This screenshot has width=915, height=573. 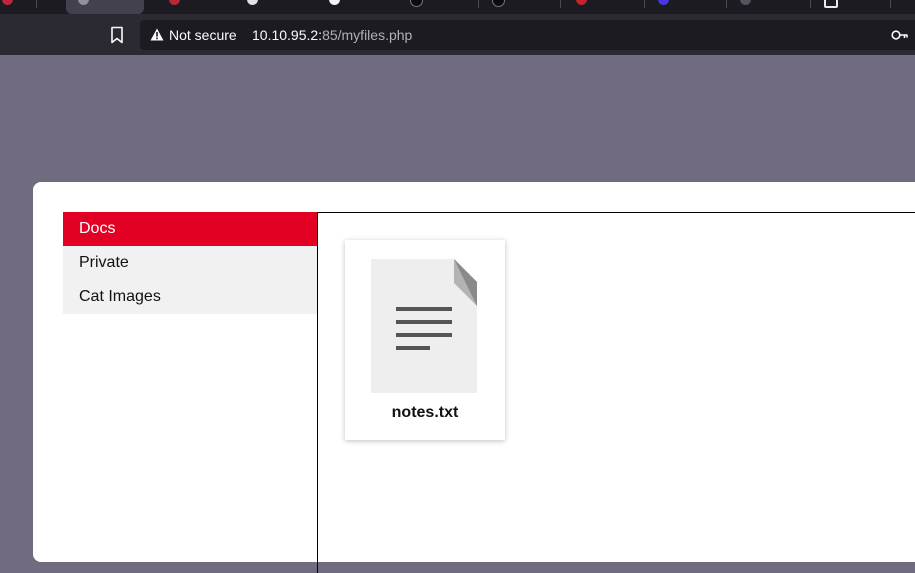 What do you see at coordinates (190, 297) in the screenshot?
I see `sidebar-item-cat-images: Cat Images` at bounding box center [190, 297].